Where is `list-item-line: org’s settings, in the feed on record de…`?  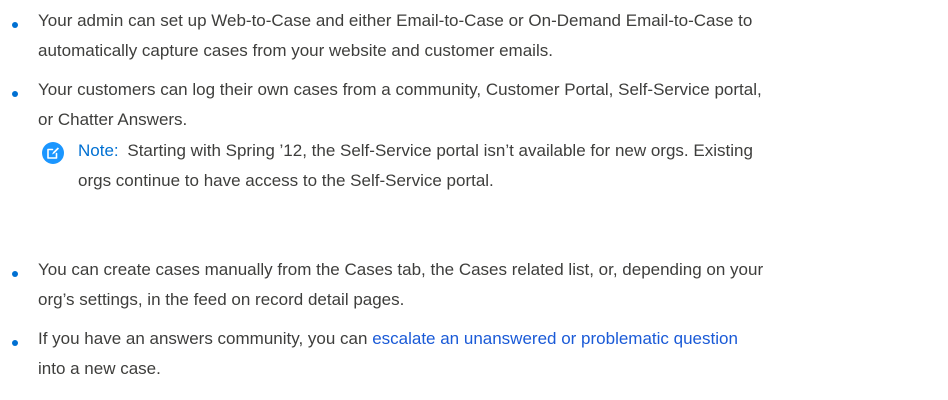
list-item-line: org’s settings, in the feed on record de… is located at coordinates (221, 299).